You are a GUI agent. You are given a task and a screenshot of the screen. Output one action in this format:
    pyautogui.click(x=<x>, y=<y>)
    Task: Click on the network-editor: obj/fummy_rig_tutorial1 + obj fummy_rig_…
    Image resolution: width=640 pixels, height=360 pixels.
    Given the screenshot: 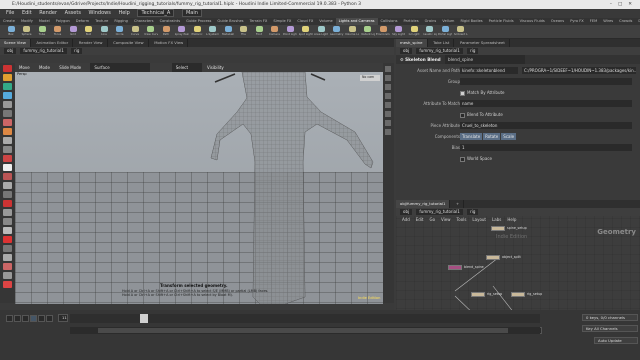 What is the action you would take?
    pyautogui.click(x=518, y=255)
    